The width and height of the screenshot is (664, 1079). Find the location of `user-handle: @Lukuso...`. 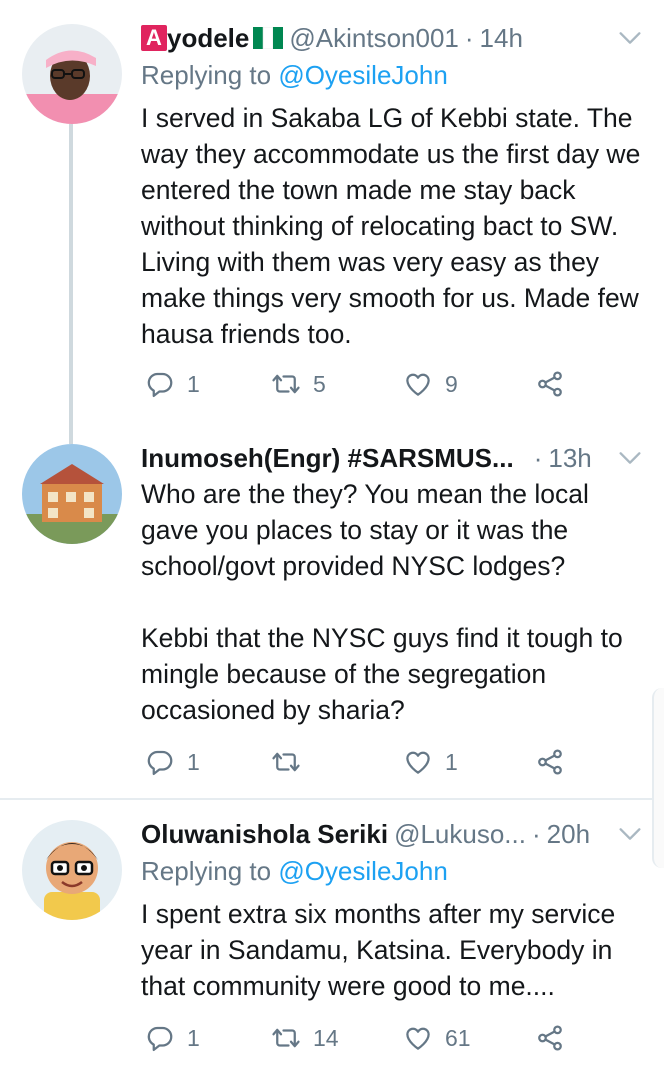

user-handle: @Lukuso... is located at coordinates (460, 834).